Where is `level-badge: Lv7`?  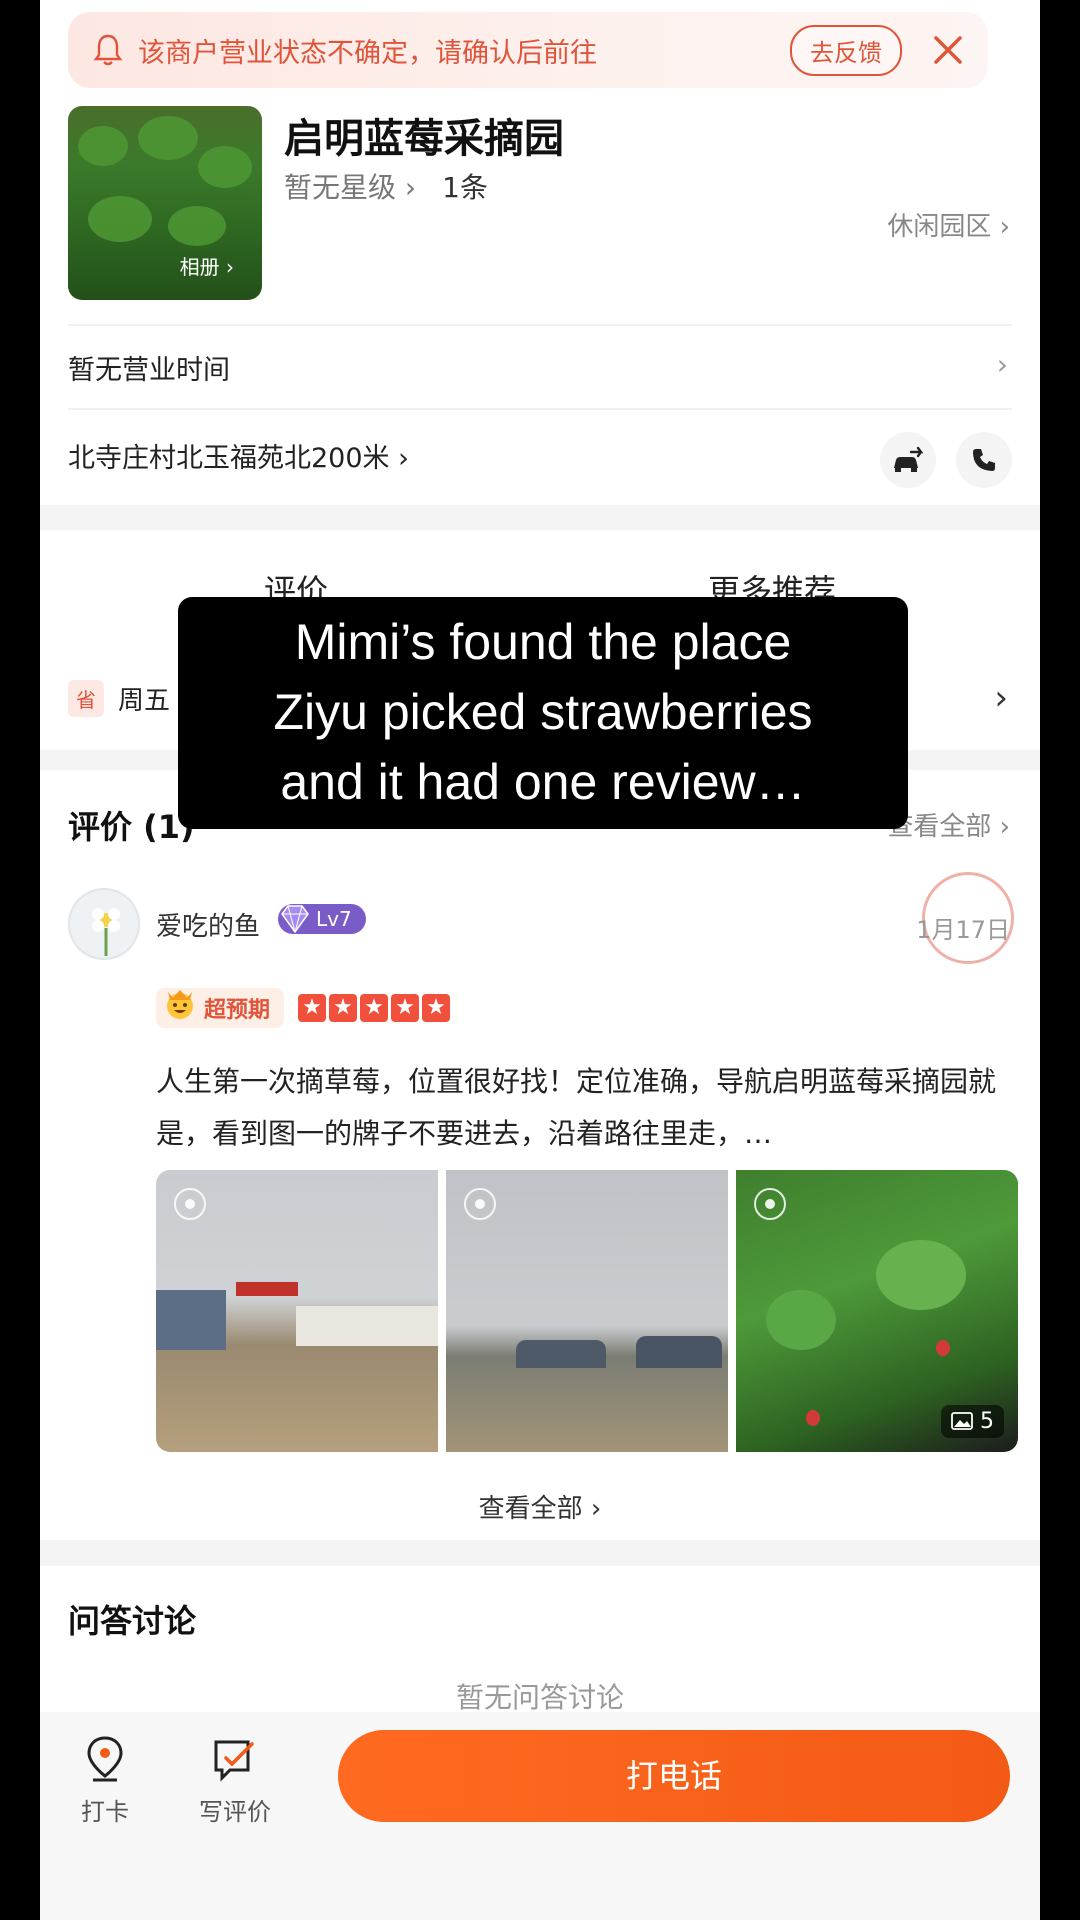
level-badge: Lv7 is located at coordinates (322, 919).